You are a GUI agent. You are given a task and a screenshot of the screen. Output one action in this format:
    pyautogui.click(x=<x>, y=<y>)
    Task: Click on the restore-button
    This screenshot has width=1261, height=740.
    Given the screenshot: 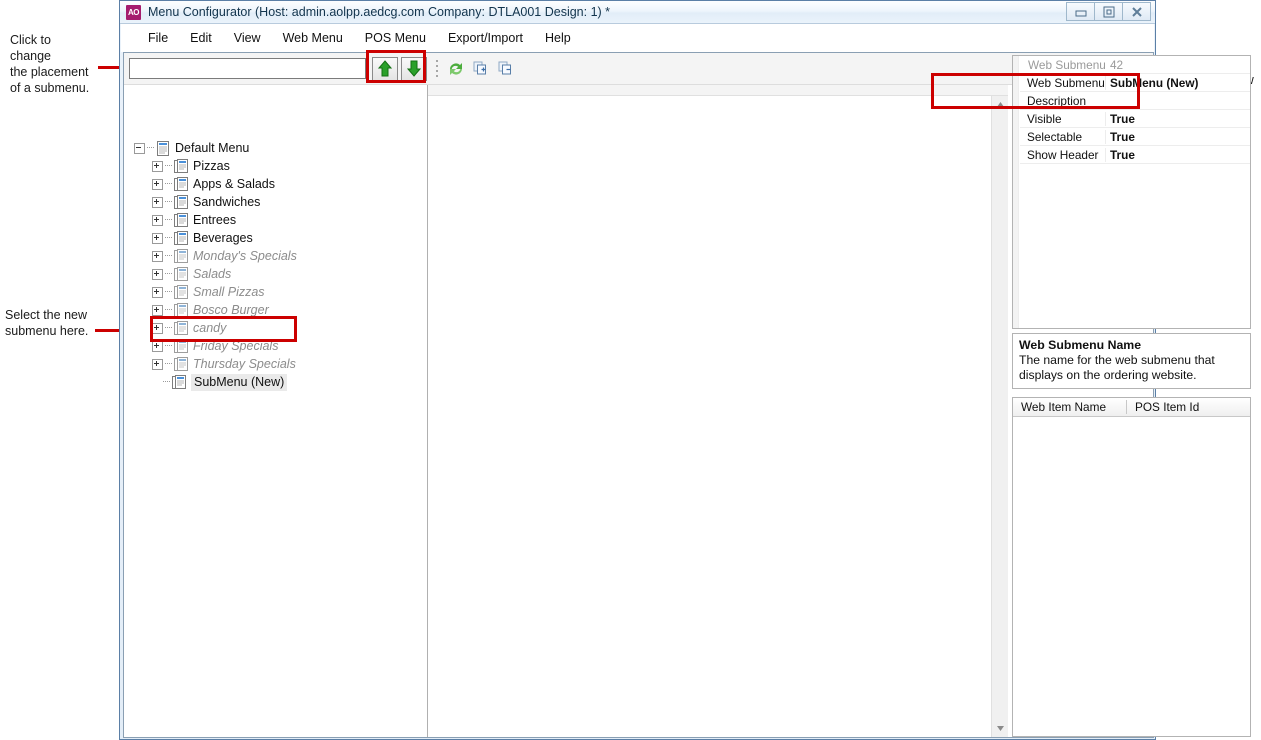 What is the action you would take?
    pyautogui.click(x=1108, y=11)
    